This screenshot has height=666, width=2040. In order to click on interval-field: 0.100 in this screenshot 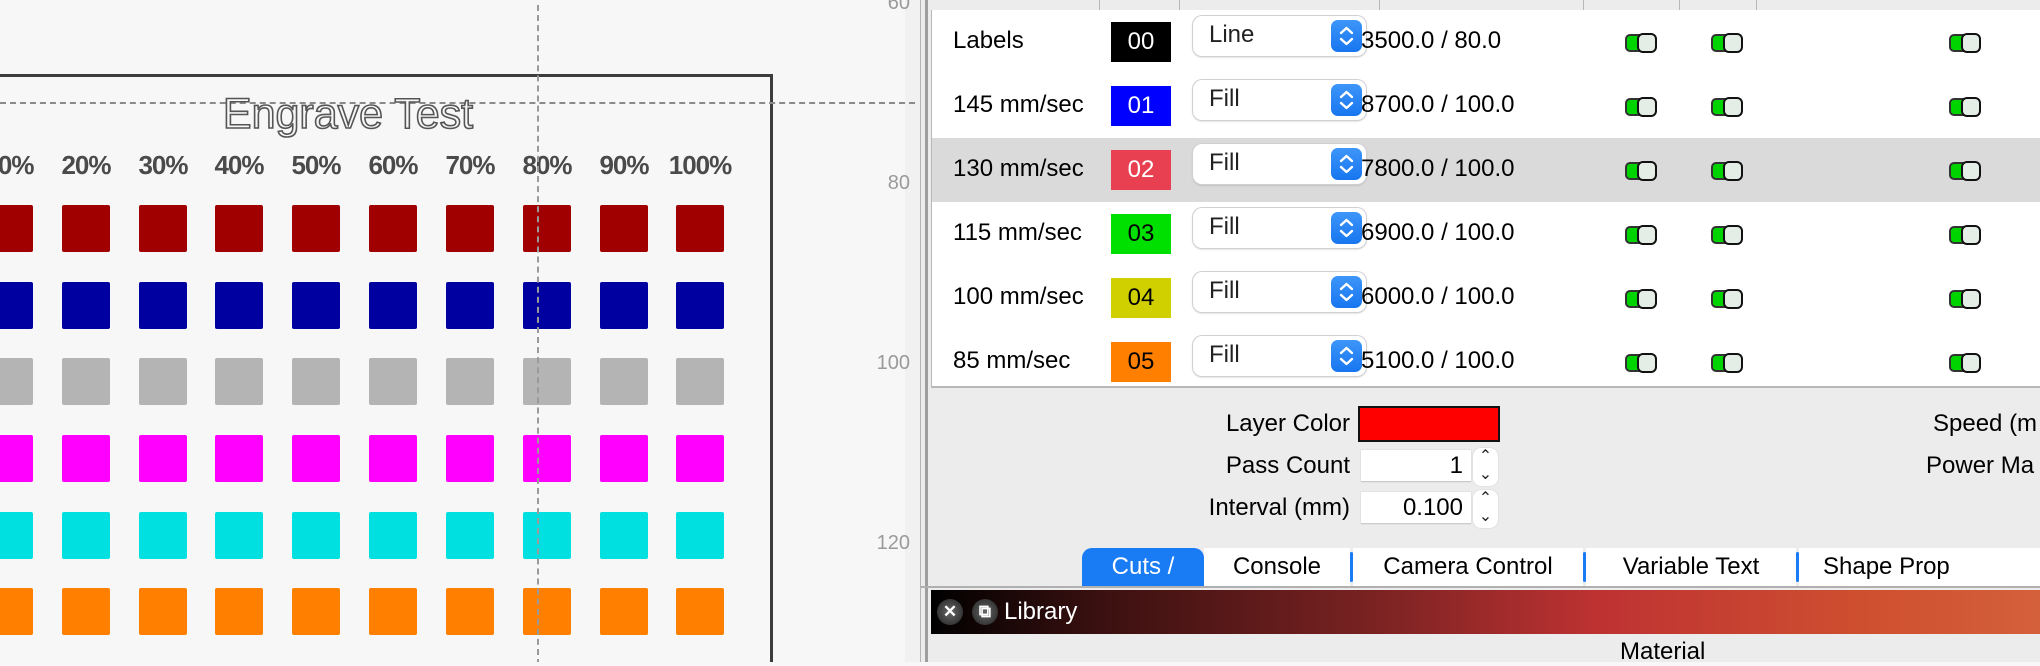, I will do `click(1416, 508)`.